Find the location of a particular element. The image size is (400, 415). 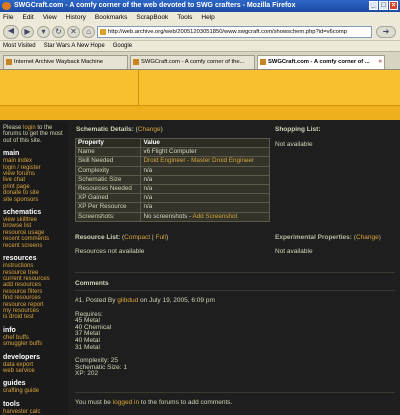

menu-bookmarks: Bookmarks is located at coordinates (111, 17).